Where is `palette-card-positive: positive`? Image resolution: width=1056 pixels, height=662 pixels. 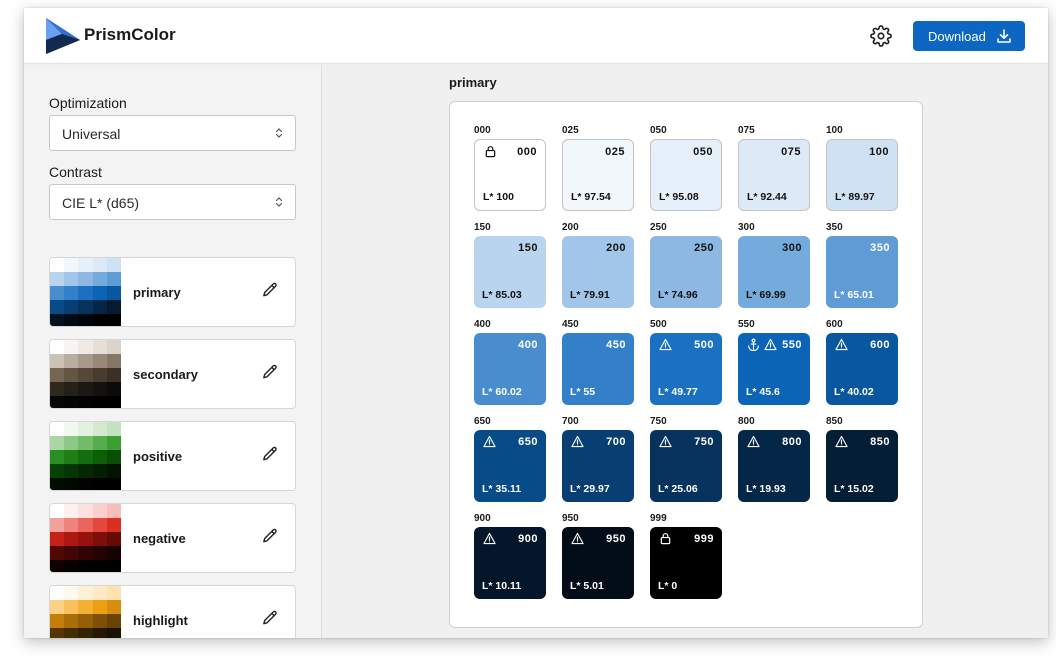 palette-card-positive: positive is located at coordinates (172, 456).